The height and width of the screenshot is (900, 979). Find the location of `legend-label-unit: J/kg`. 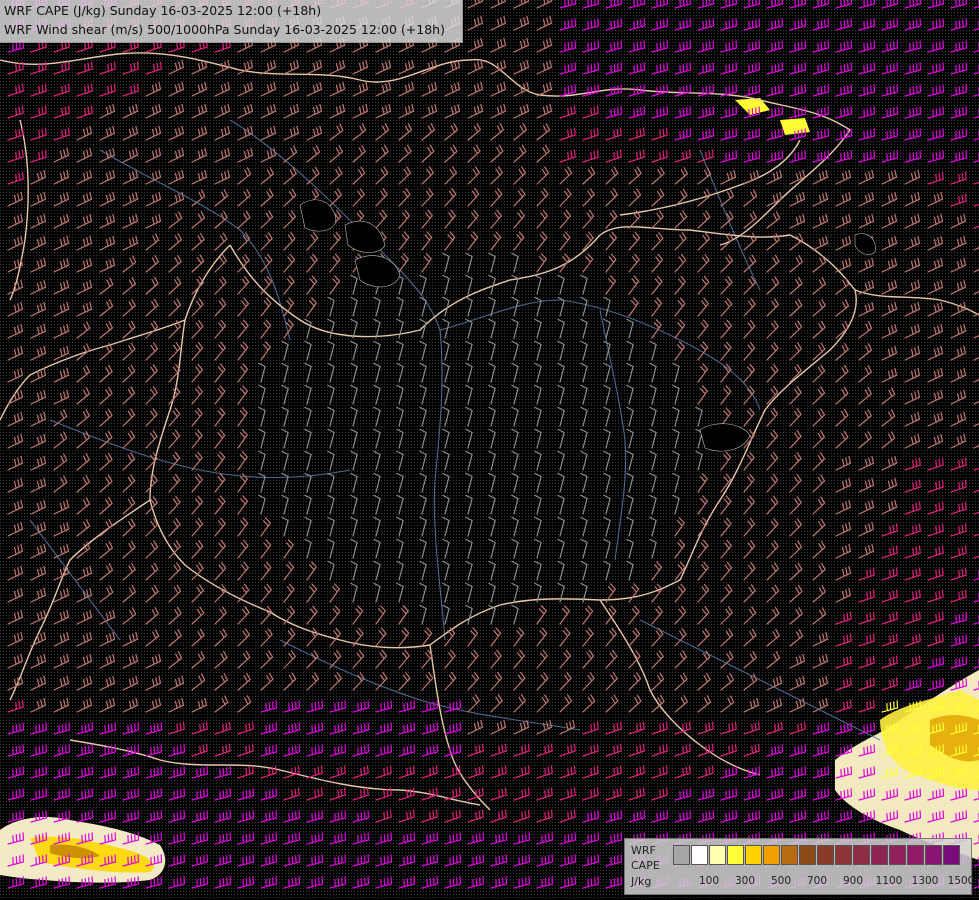

legend-label-unit: J/kg is located at coordinates (641, 881).